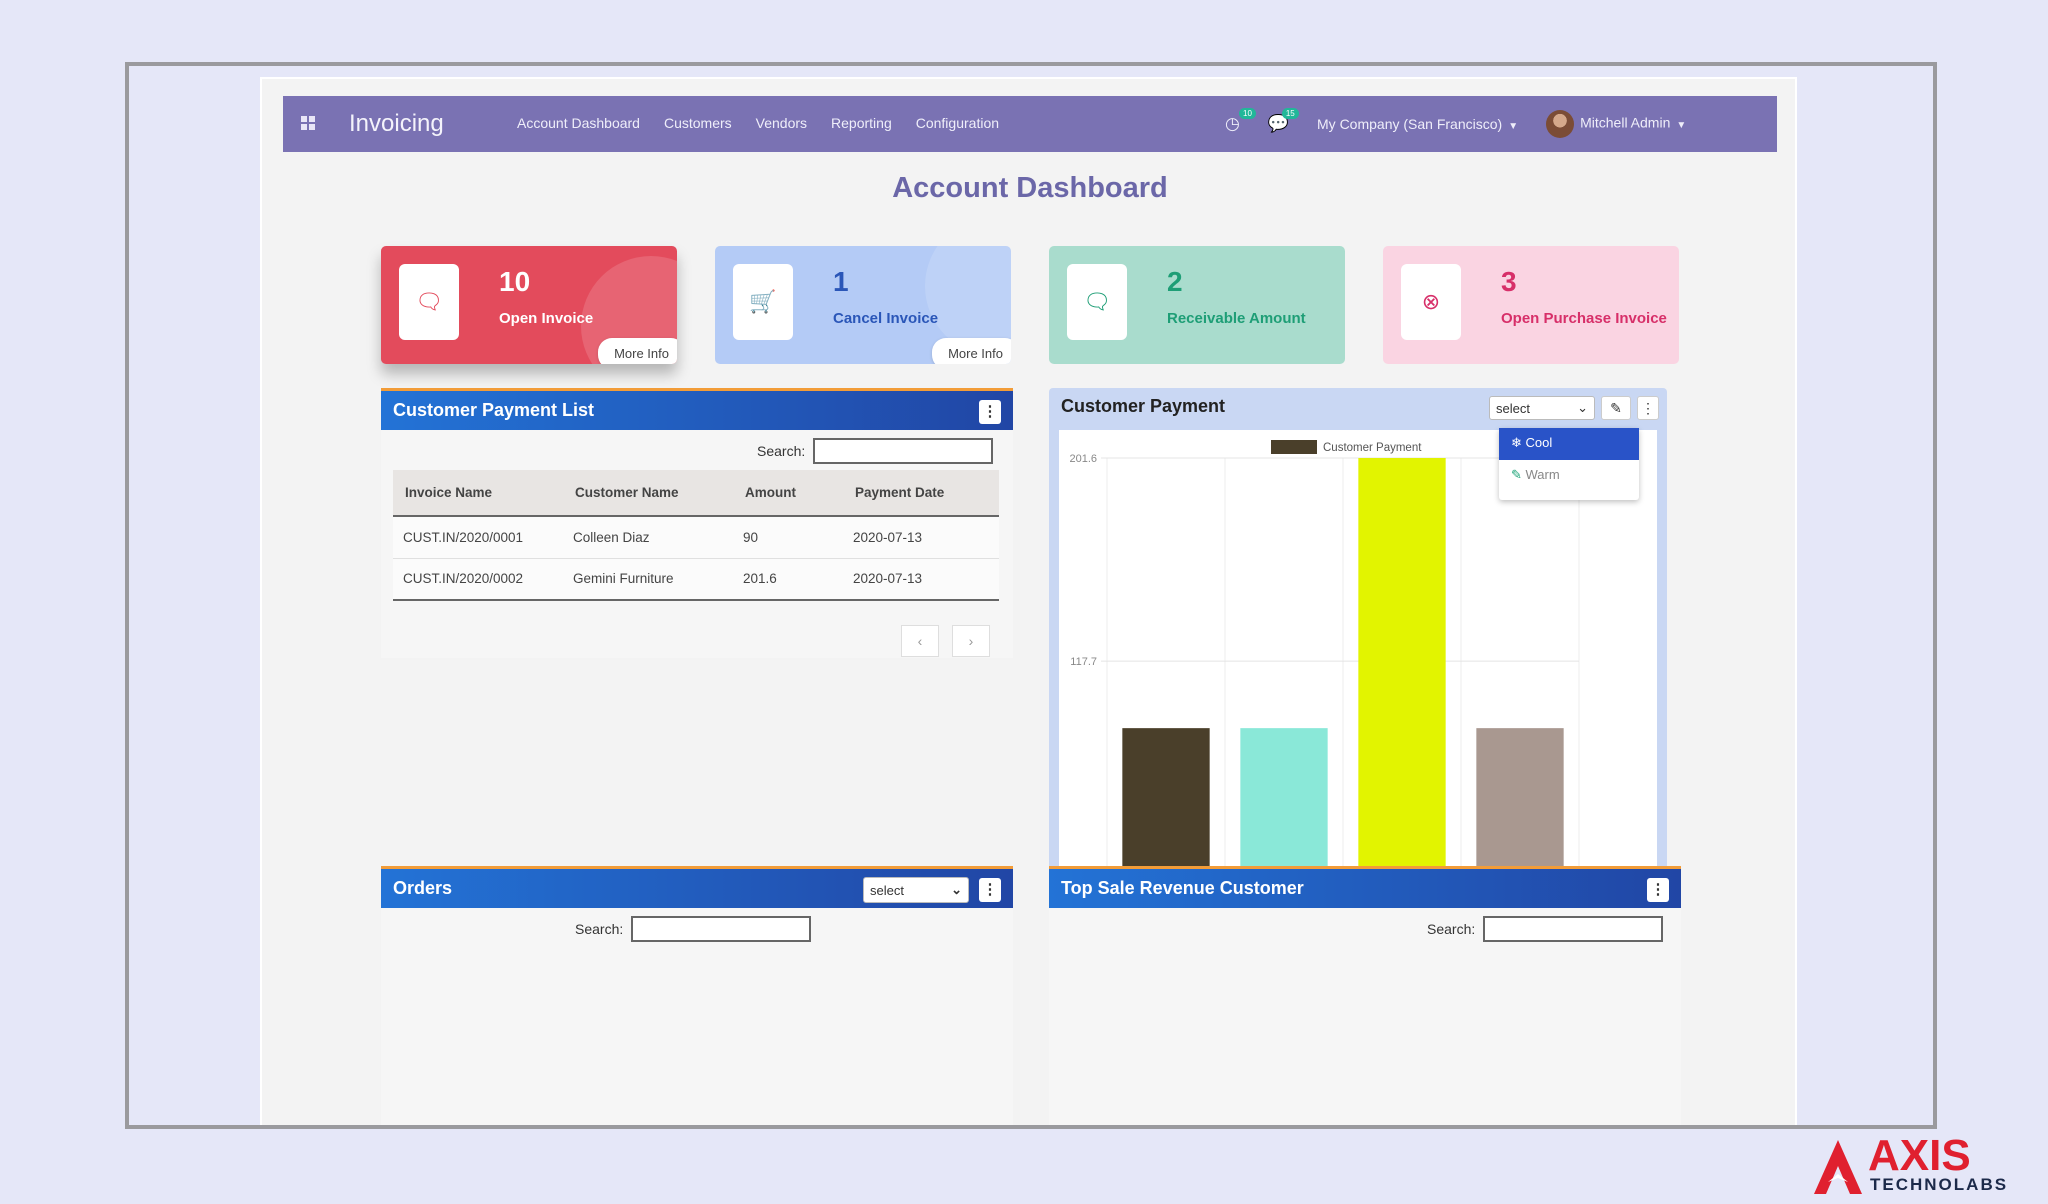 Image resolution: width=2048 pixels, height=1204 pixels. Describe the element at coordinates (1410, 124) in the screenshot. I see `company-name: My Company (San Francisco)` at that location.